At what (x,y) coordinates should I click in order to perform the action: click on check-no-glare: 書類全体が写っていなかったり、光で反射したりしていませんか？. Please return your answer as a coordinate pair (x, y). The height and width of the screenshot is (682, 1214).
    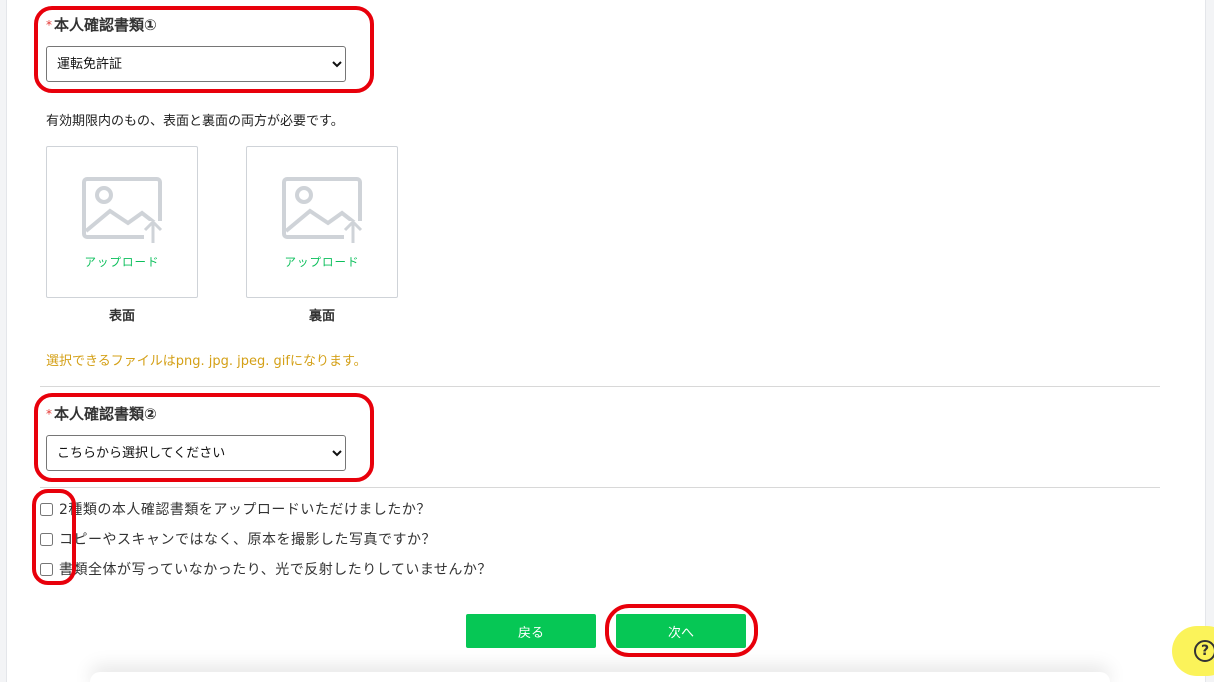
    Looking at the image, I should click on (266, 569).